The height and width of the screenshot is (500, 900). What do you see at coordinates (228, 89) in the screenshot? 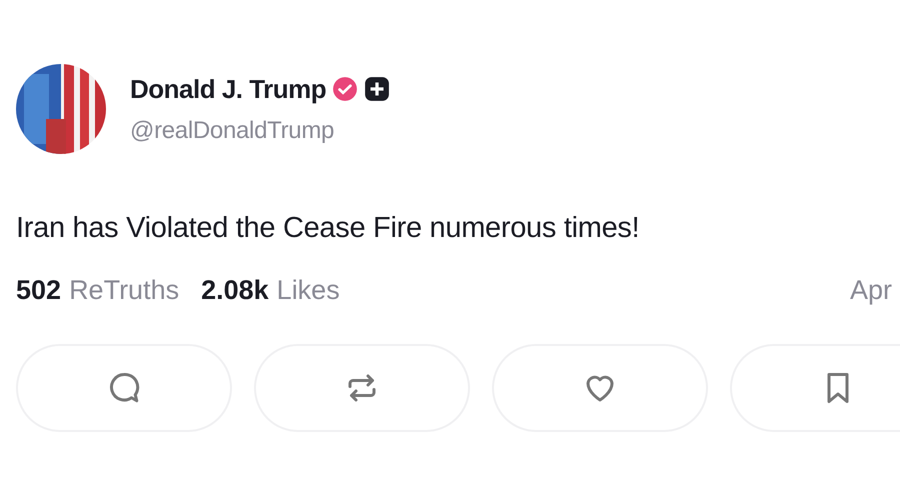
I see `author-name: Donald J. Trump` at bounding box center [228, 89].